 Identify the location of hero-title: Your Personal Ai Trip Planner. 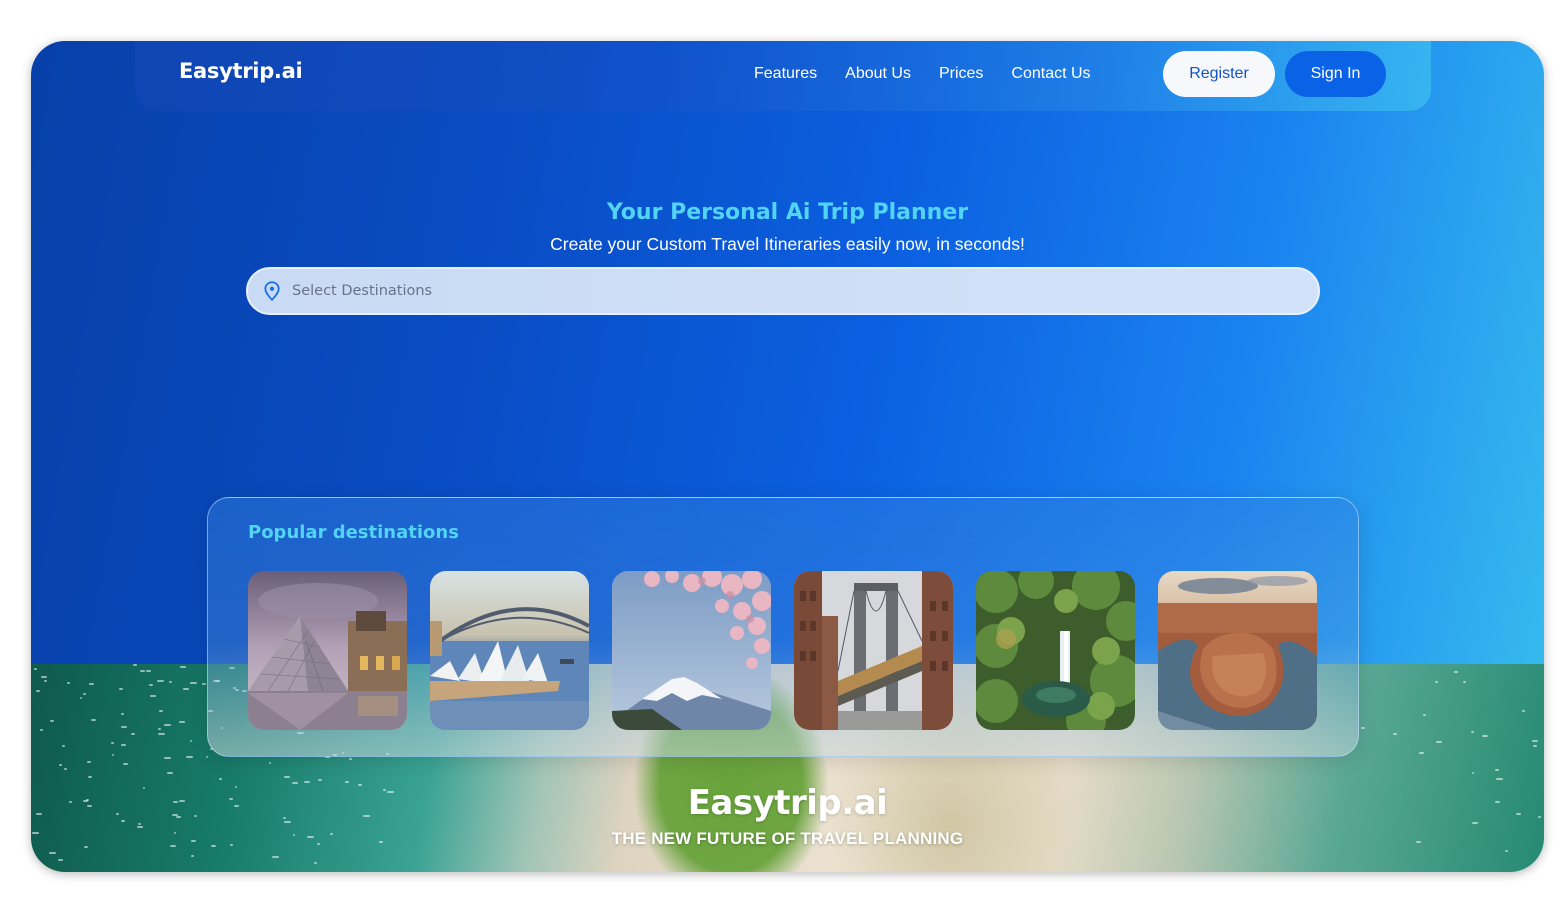
(787, 212).